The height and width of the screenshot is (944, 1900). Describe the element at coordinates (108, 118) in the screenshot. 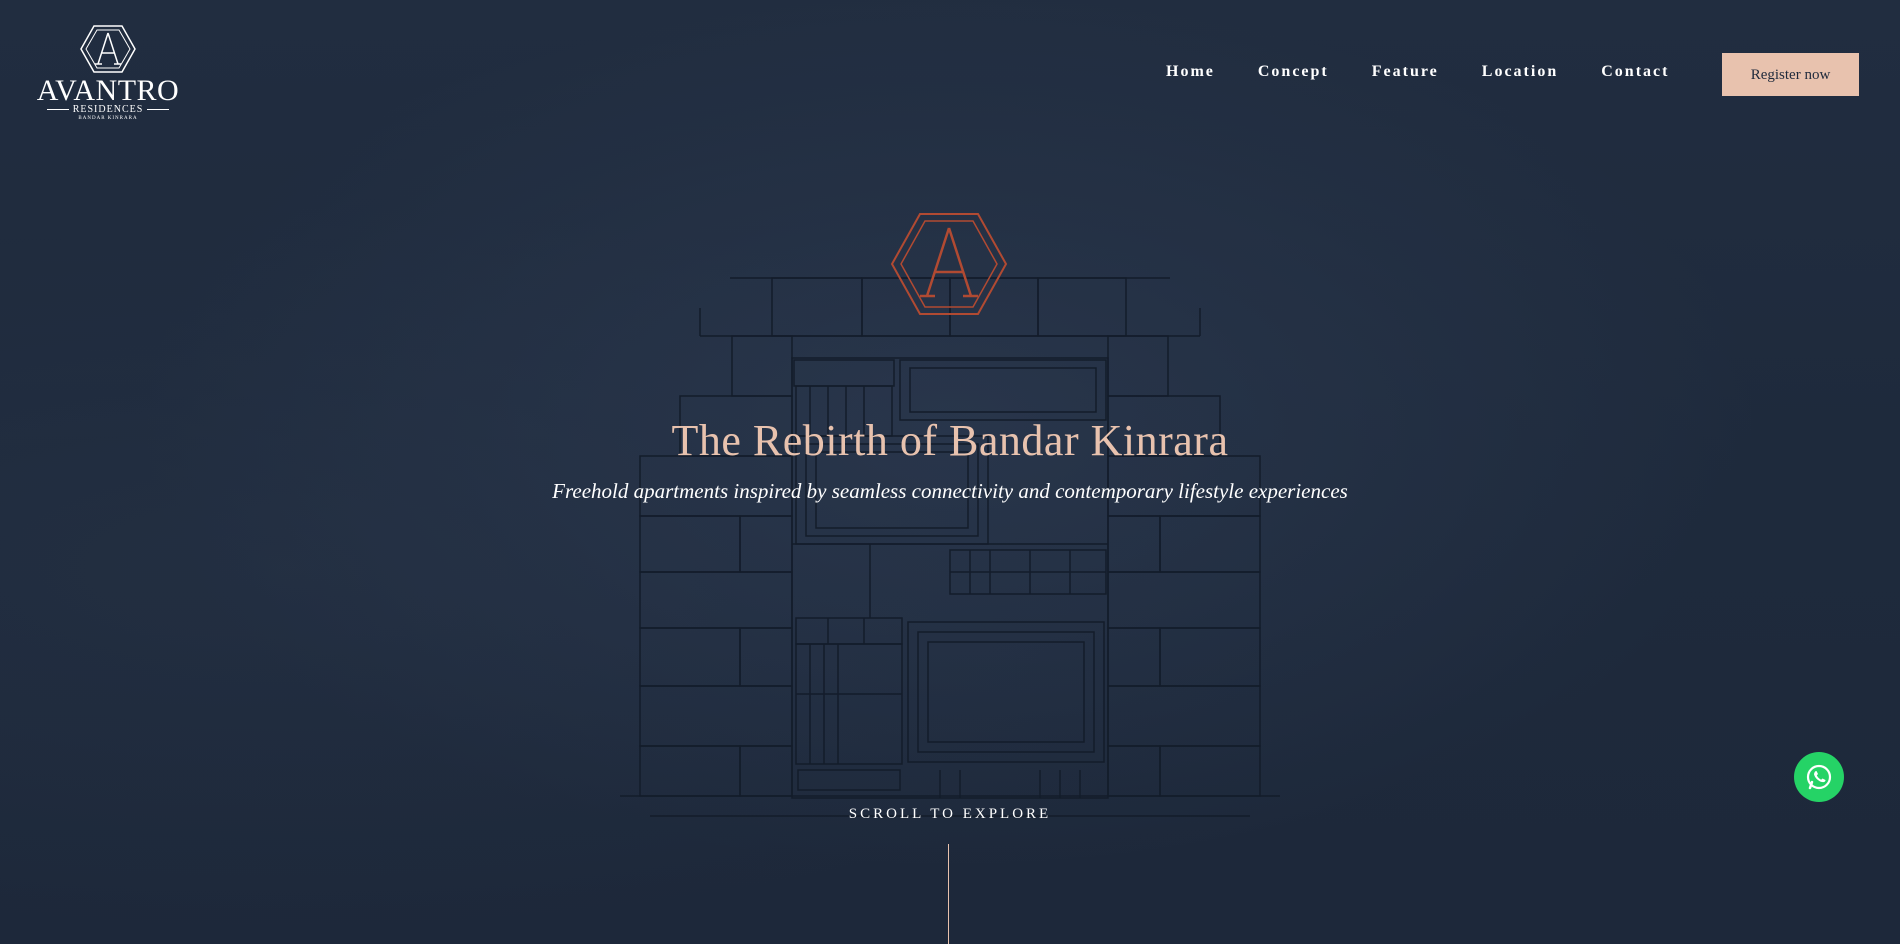

I see `brand-location: BANDAR KINRARA` at that location.